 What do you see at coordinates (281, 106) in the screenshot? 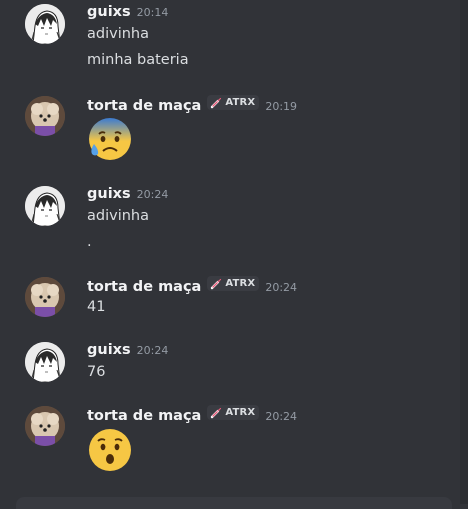
I see `timestamp: 20:19` at bounding box center [281, 106].